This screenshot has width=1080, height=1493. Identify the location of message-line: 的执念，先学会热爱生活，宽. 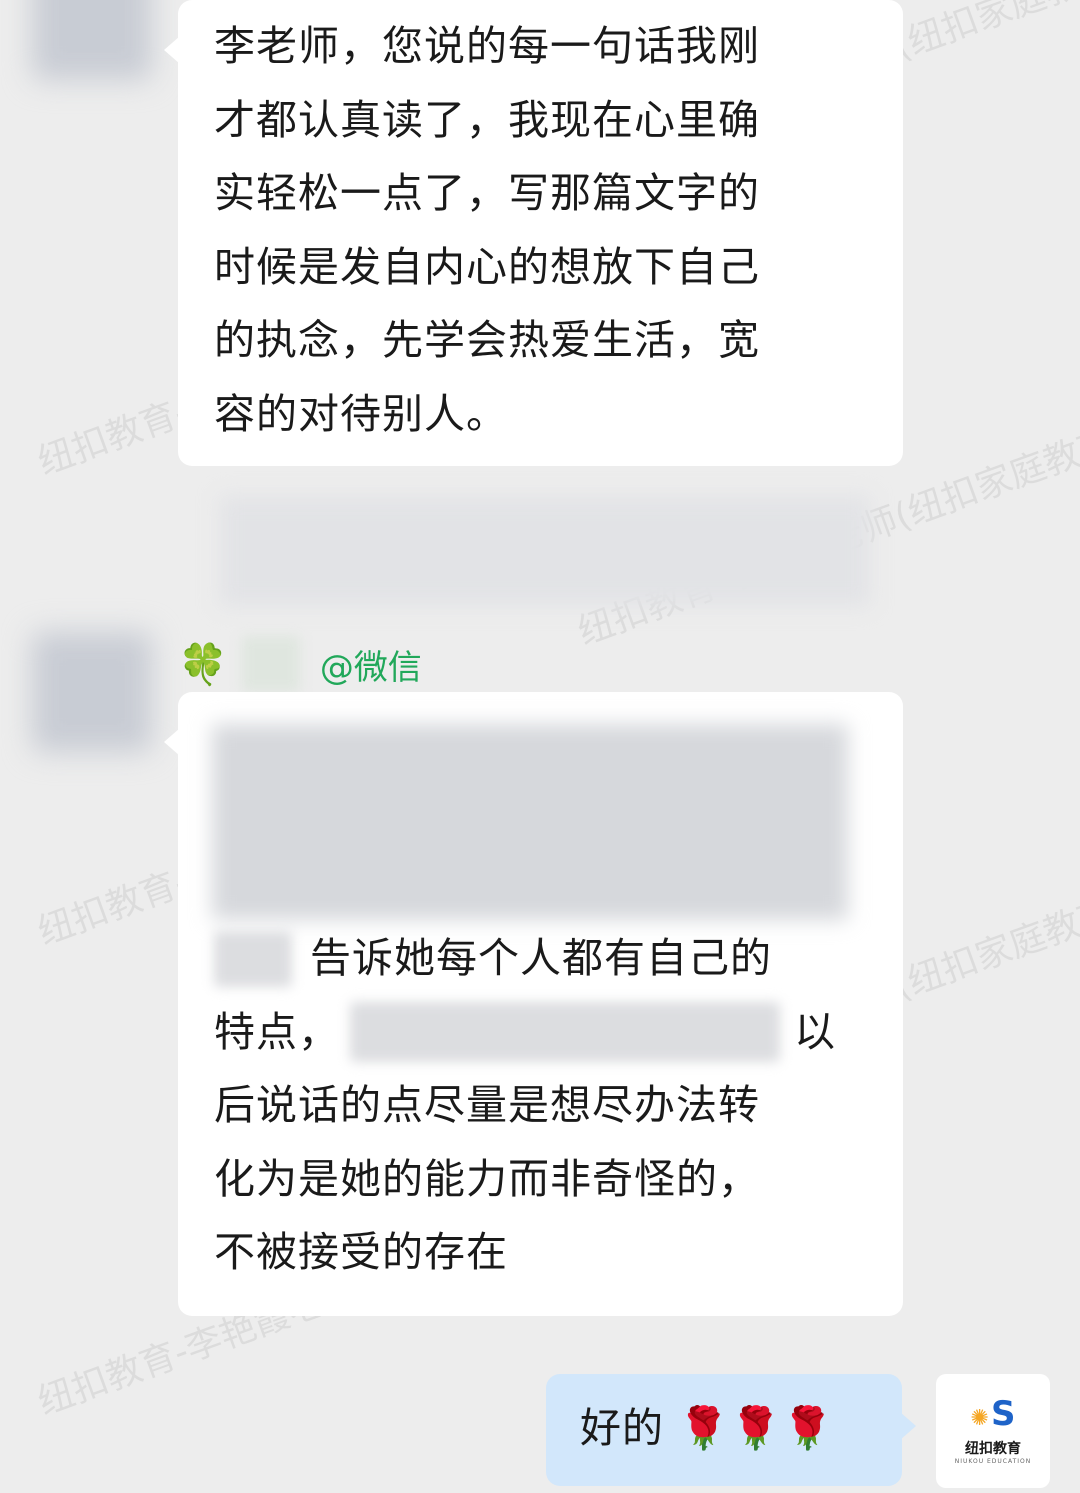
(487, 340).